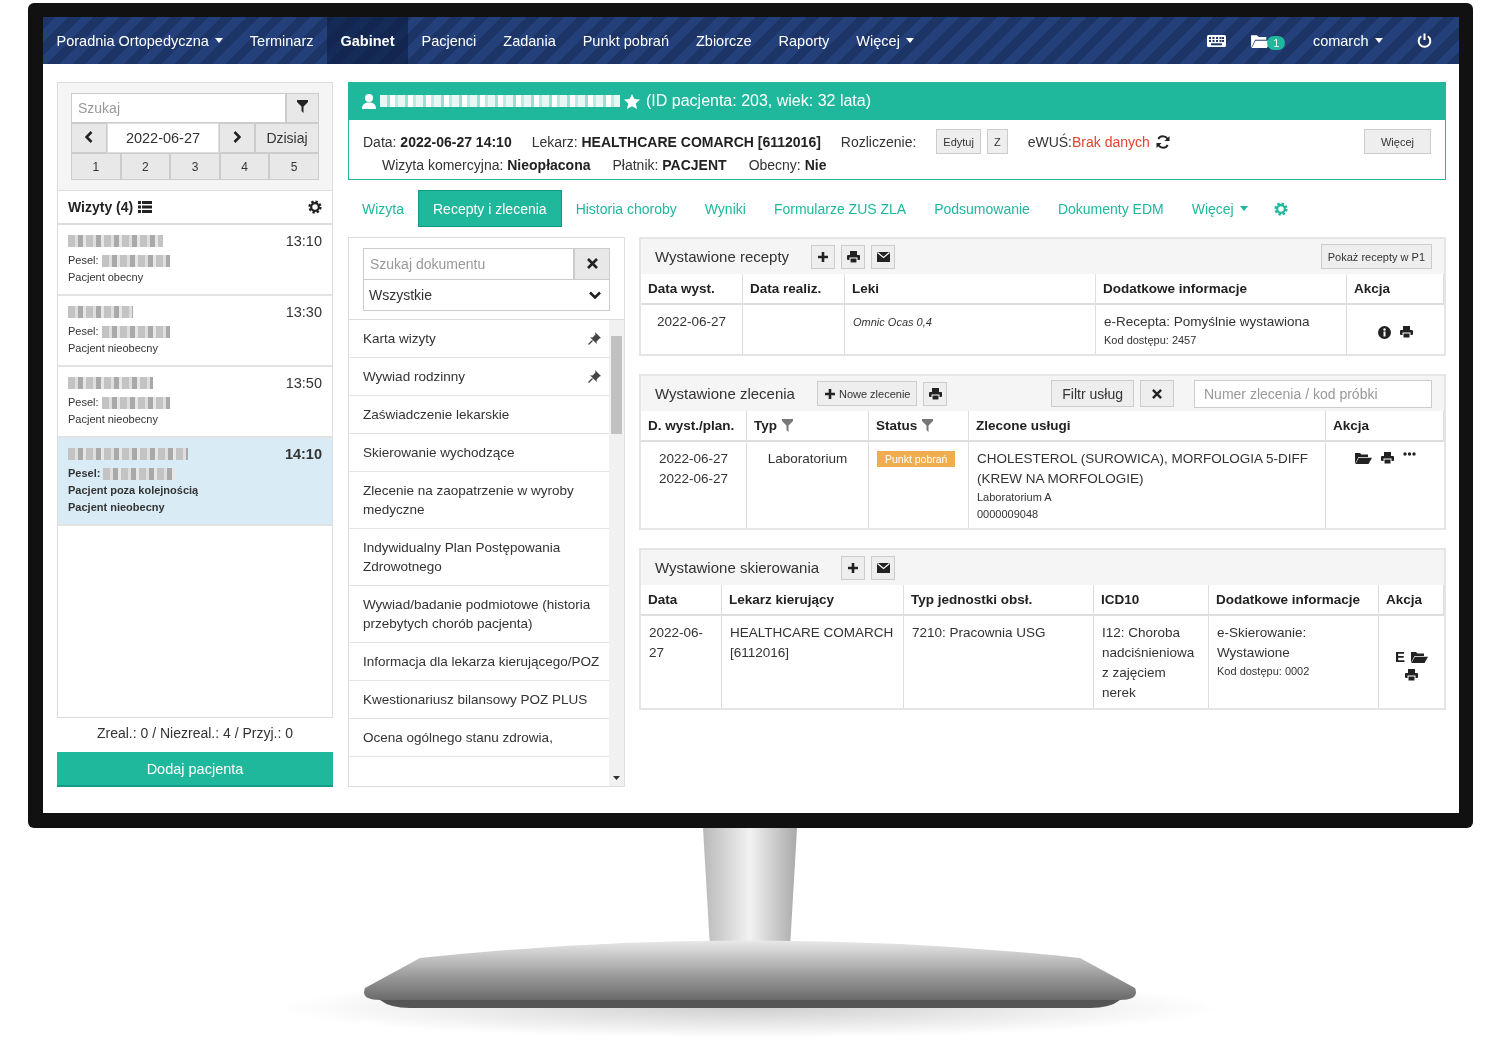 The image size is (1503, 1041). What do you see at coordinates (1143, 469) in the screenshot?
I see `table-cell-text: CHOLESTEROL (SUROWICA), MORFOLOGIA 5-DIFF (KREW NA MORFOLOGIE)` at bounding box center [1143, 469].